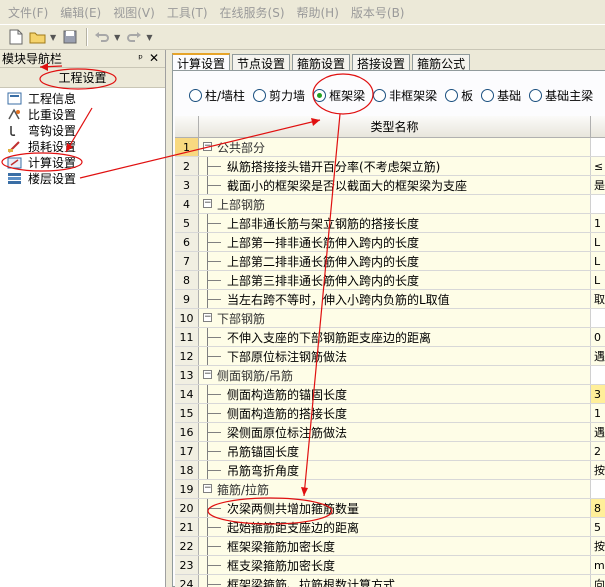 Image resolution: width=605 pixels, height=587 pixels. I want to click on grid-group-row: 13− 侧面钢筋/吊筋, so click(390, 375).